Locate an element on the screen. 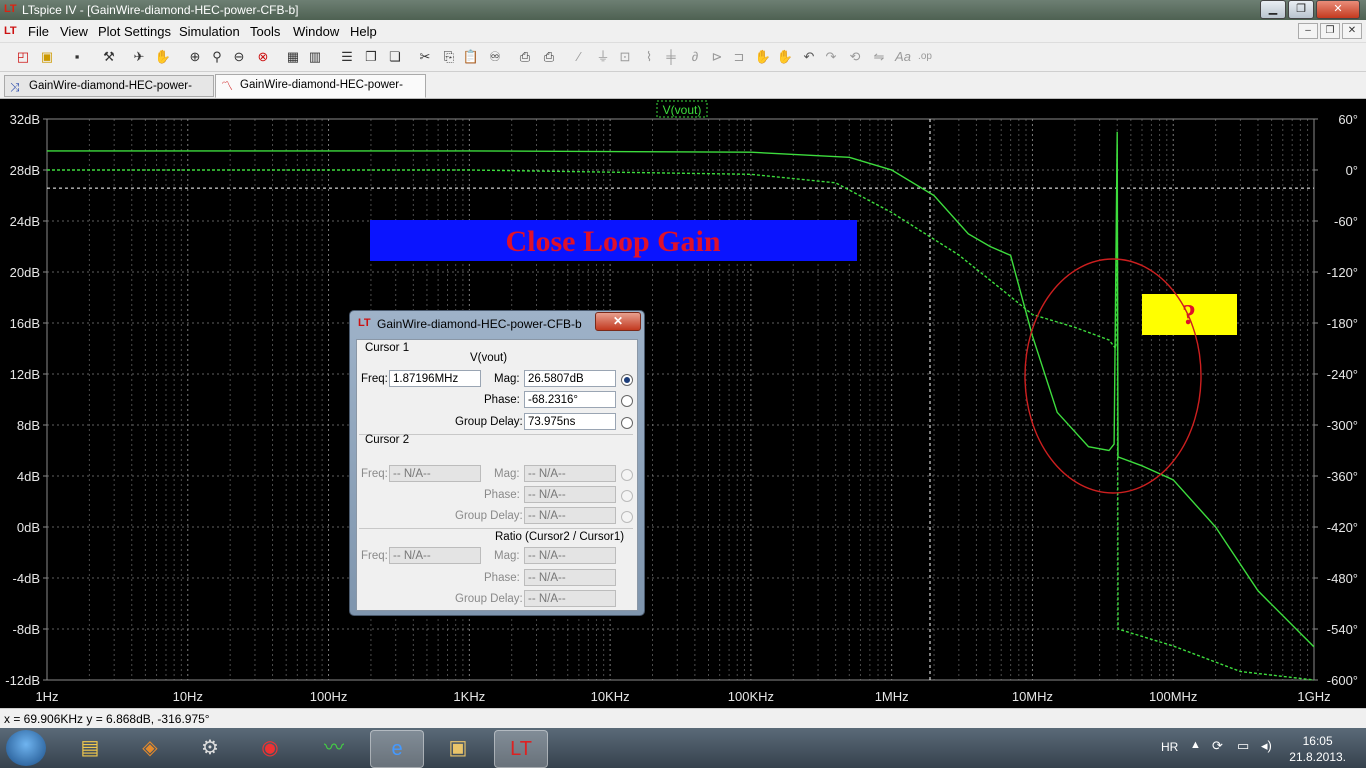 This screenshot has height=768, width=1366. cursor1-gd-label: Group Delay: is located at coordinates (489, 422).